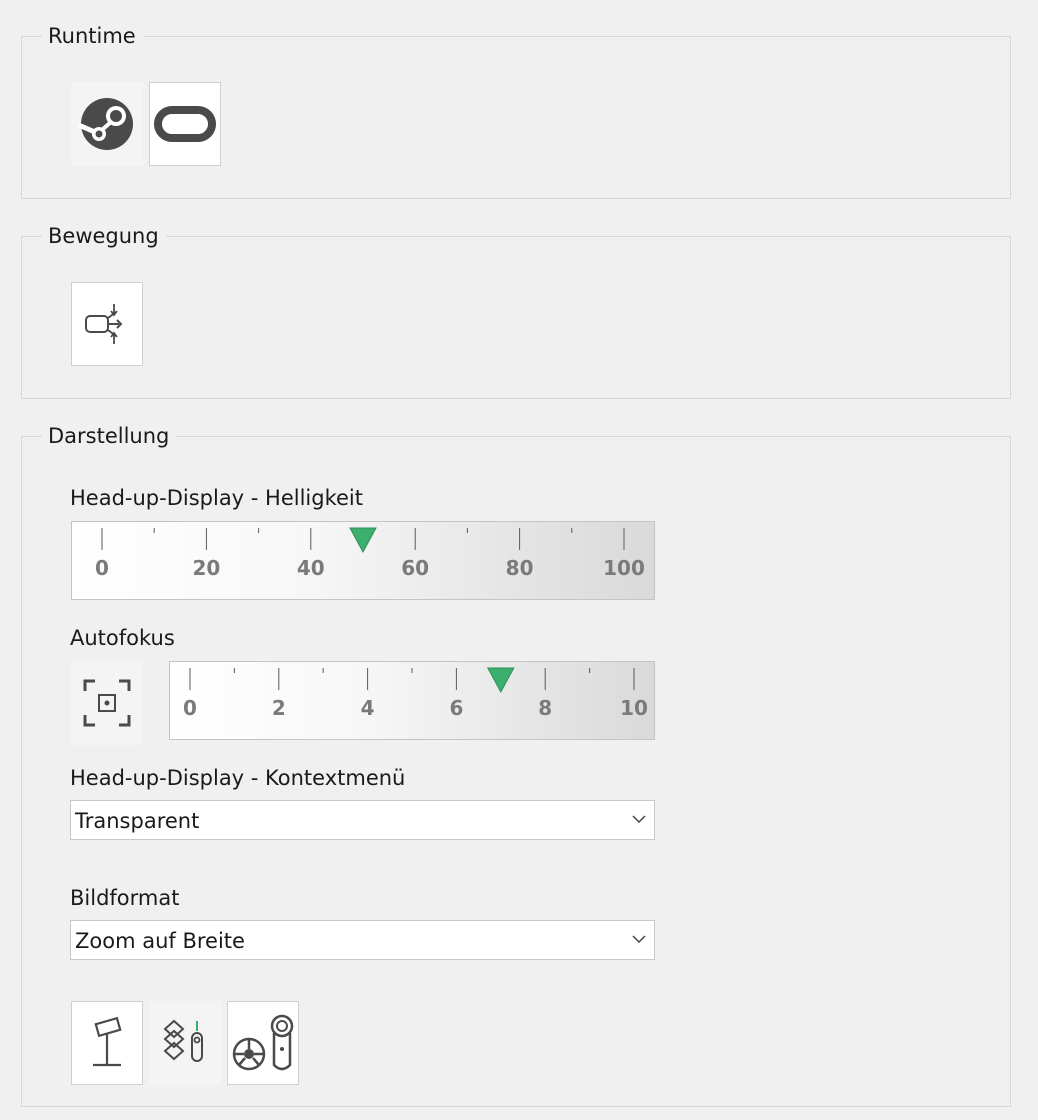 Image resolution: width=1038 pixels, height=1120 pixels. I want to click on display-title: Darstellung, so click(109, 436).